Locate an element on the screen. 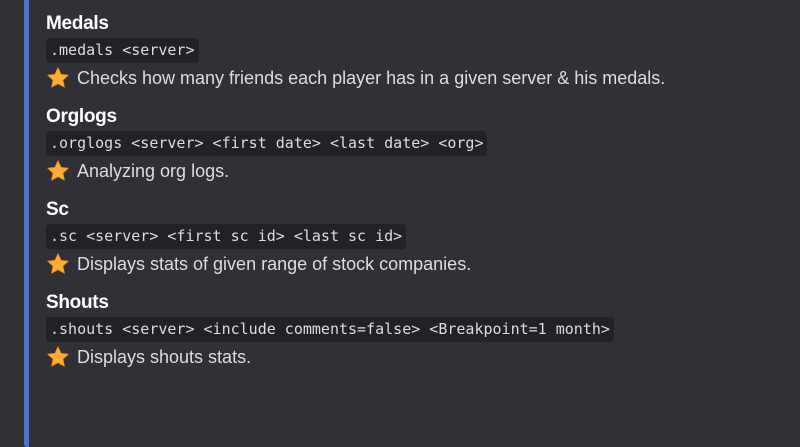  description-text: Analyzing org logs. is located at coordinates (153, 171).